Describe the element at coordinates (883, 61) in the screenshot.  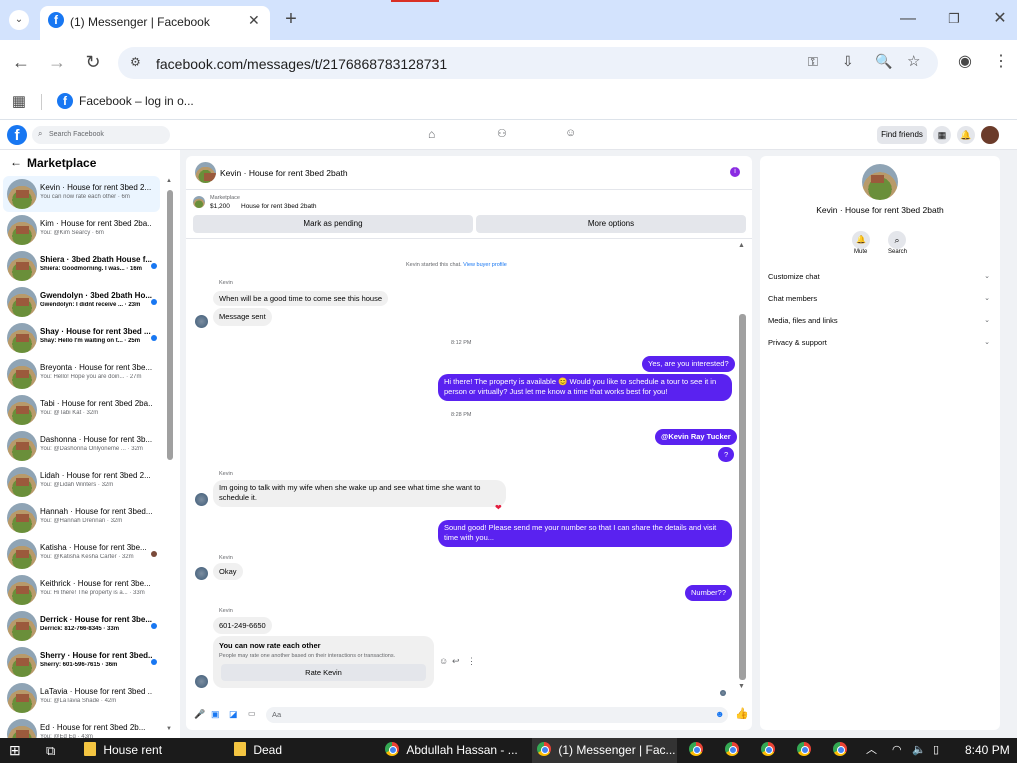
I see `zoom-icon: 🔍` at that location.